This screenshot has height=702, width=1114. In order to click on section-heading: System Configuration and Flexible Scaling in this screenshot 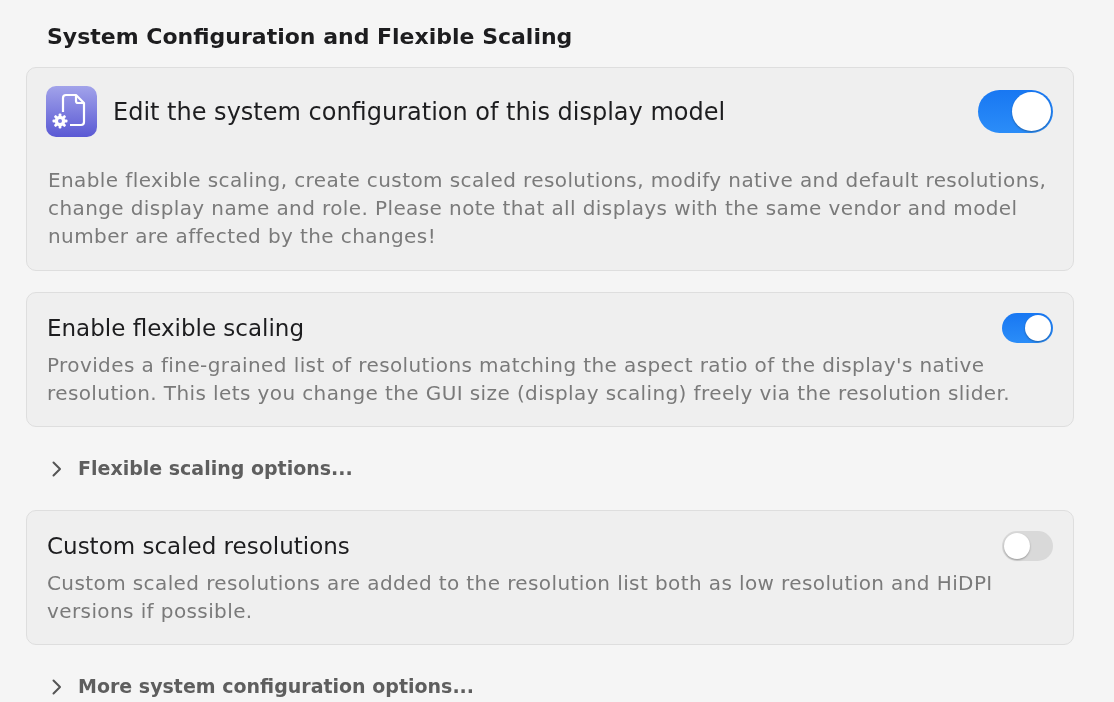, I will do `click(310, 37)`.